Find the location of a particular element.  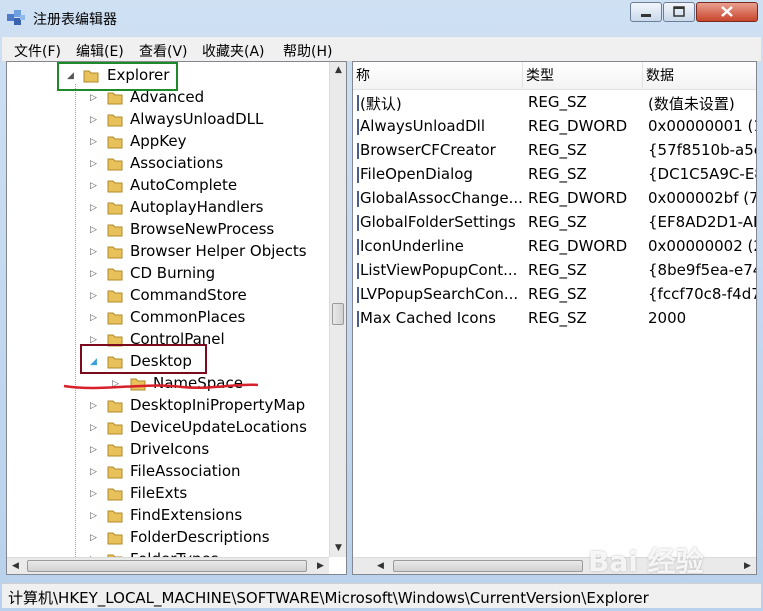

tree-item-label: FileExts is located at coordinates (159, 493).